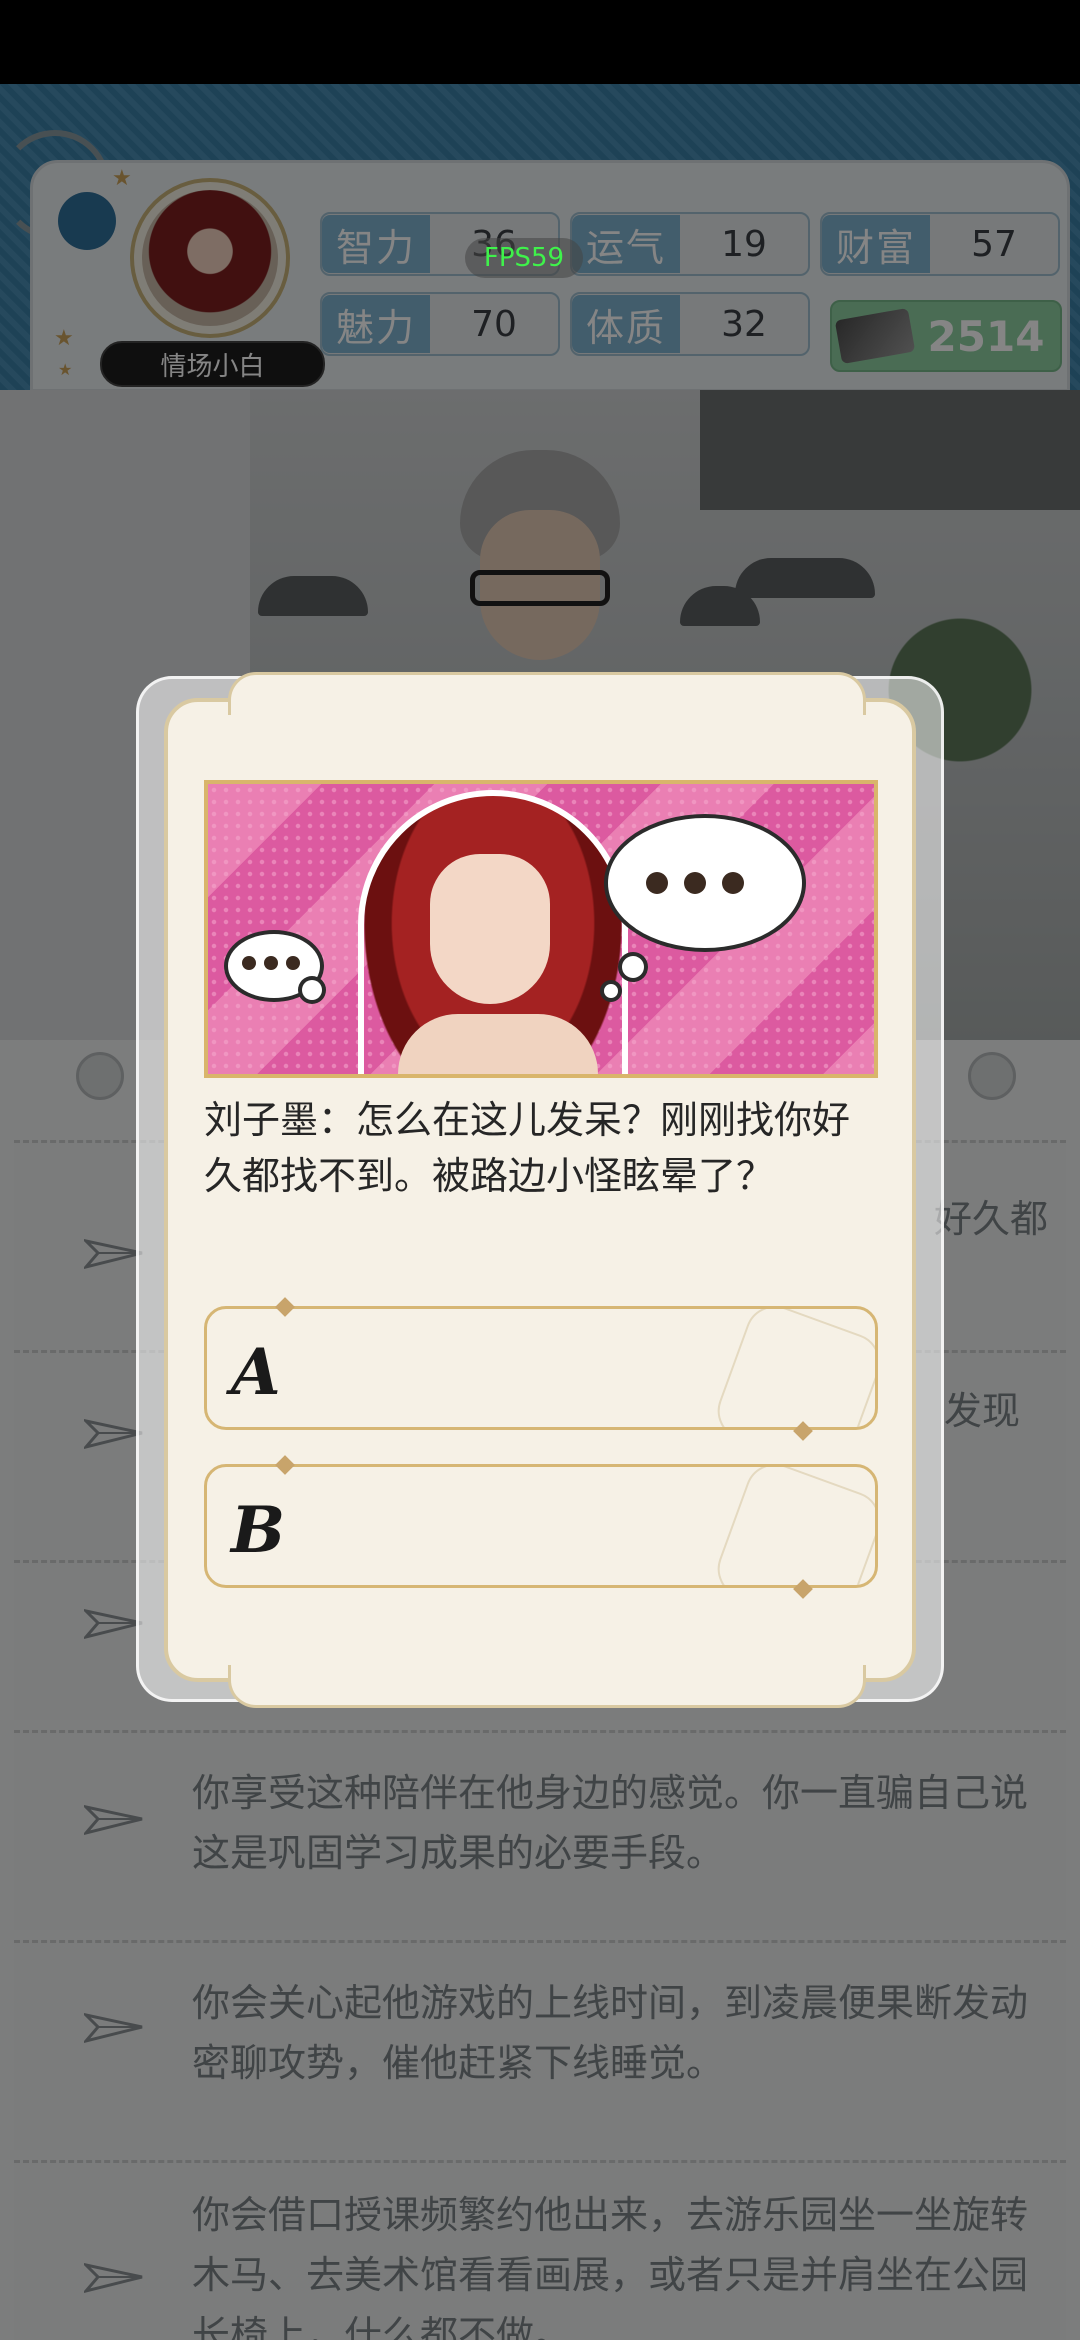 This screenshot has height=2340, width=1080. I want to click on option-a-button: A, so click(541, 1368).